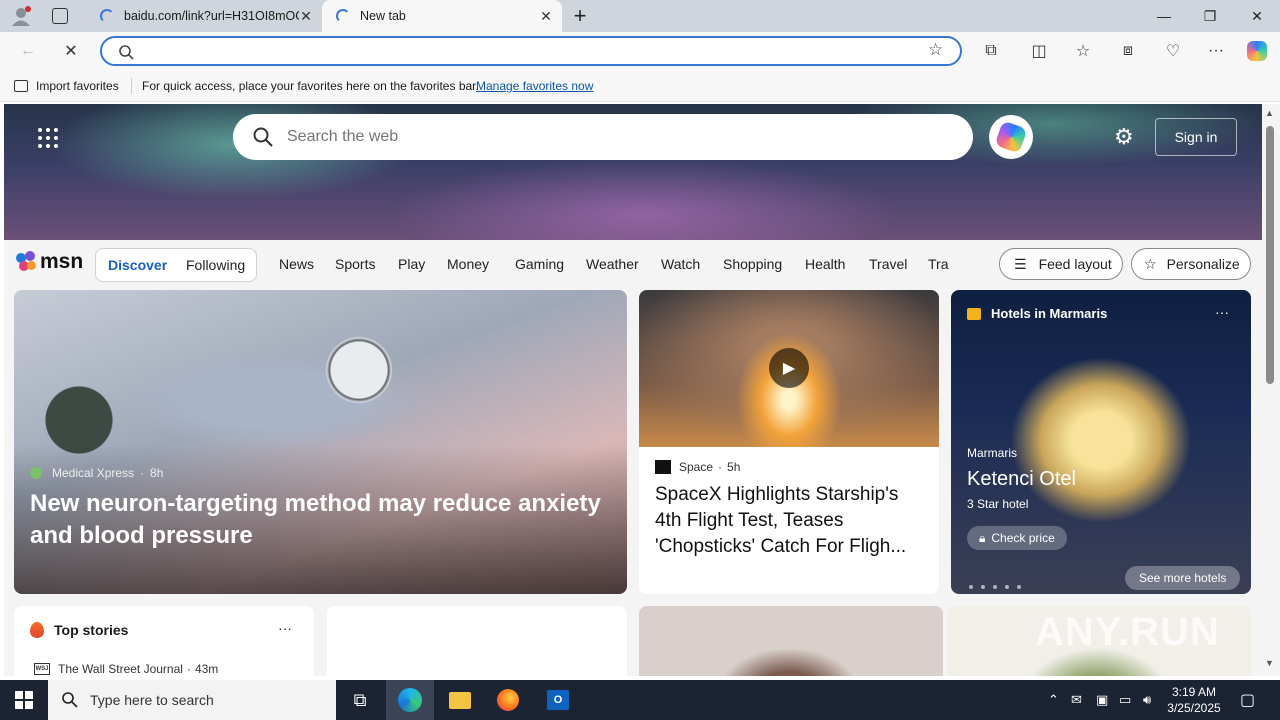 The height and width of the screenshot is (720, 1280). I want to click on outlook-tray-icon: ✉, so click(1076, 700).